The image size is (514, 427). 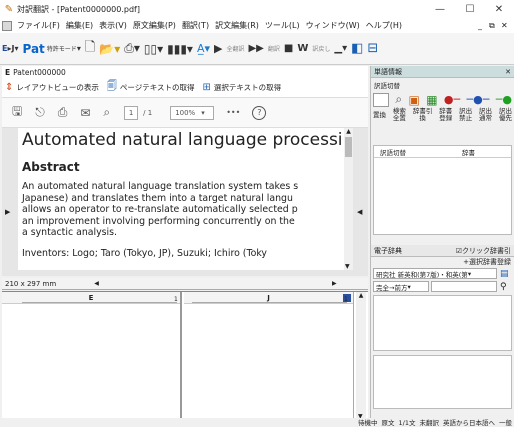 What do you see at coordinates (372, 49) in the screenshot?
I see `horizontal-split-icon: ⊟` at bounding box center [372, 49].